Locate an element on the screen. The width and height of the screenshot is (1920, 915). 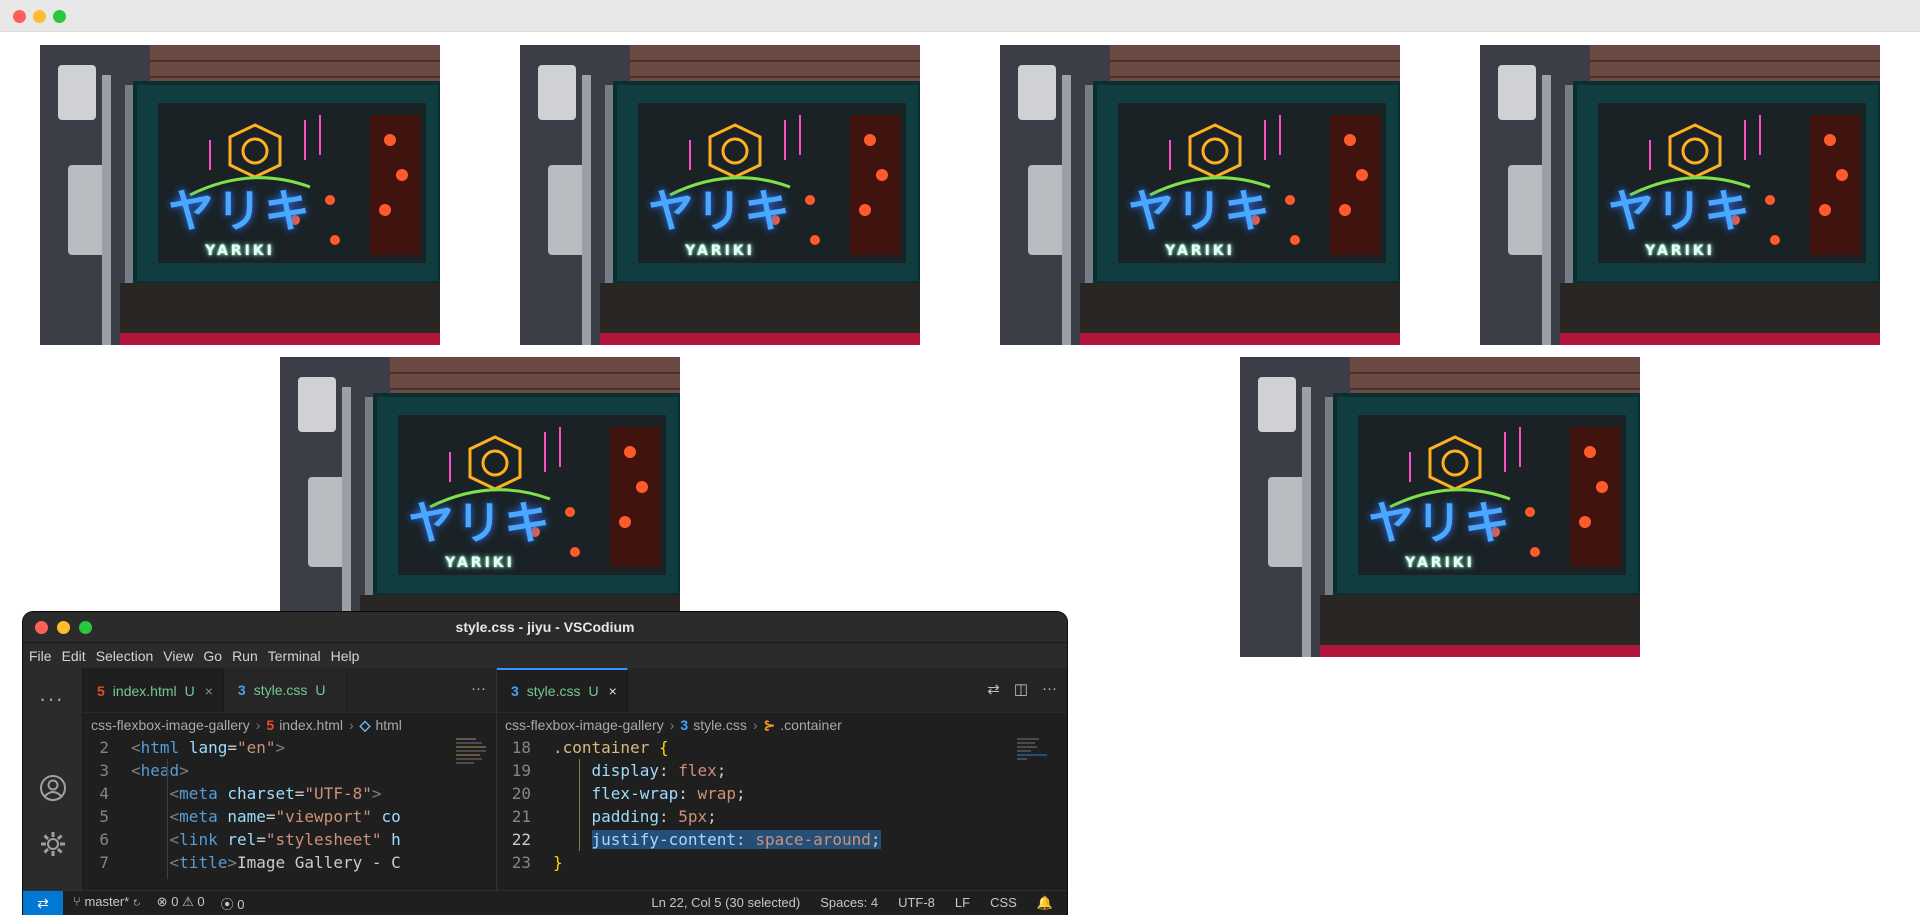
cursor-position: Ln 22, Col 5 (30 selected) is located at coordinates (725, 903).